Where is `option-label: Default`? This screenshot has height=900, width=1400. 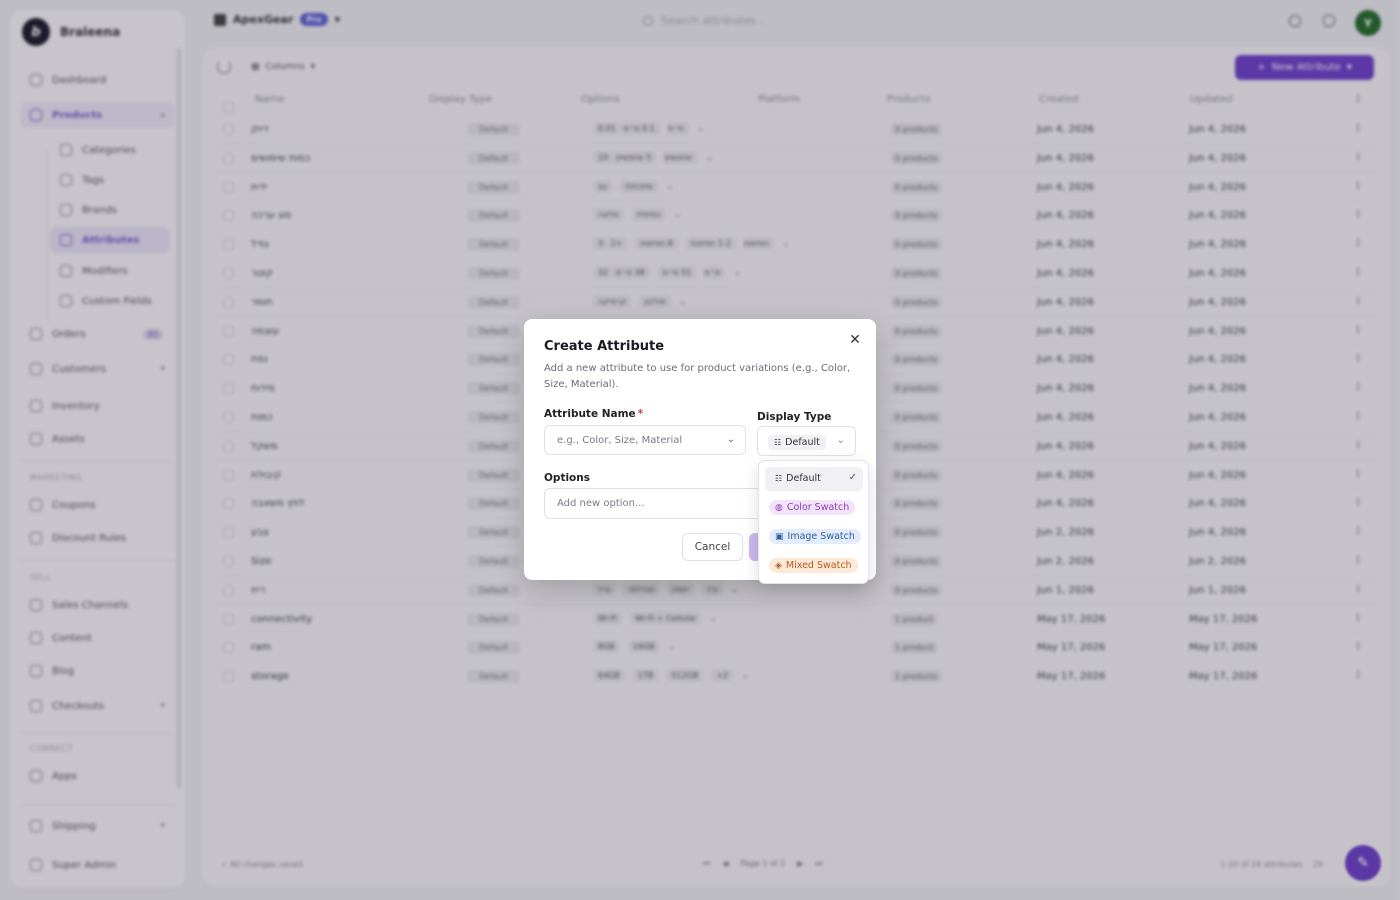
option-label: Default is located at coordinates (803, 478).